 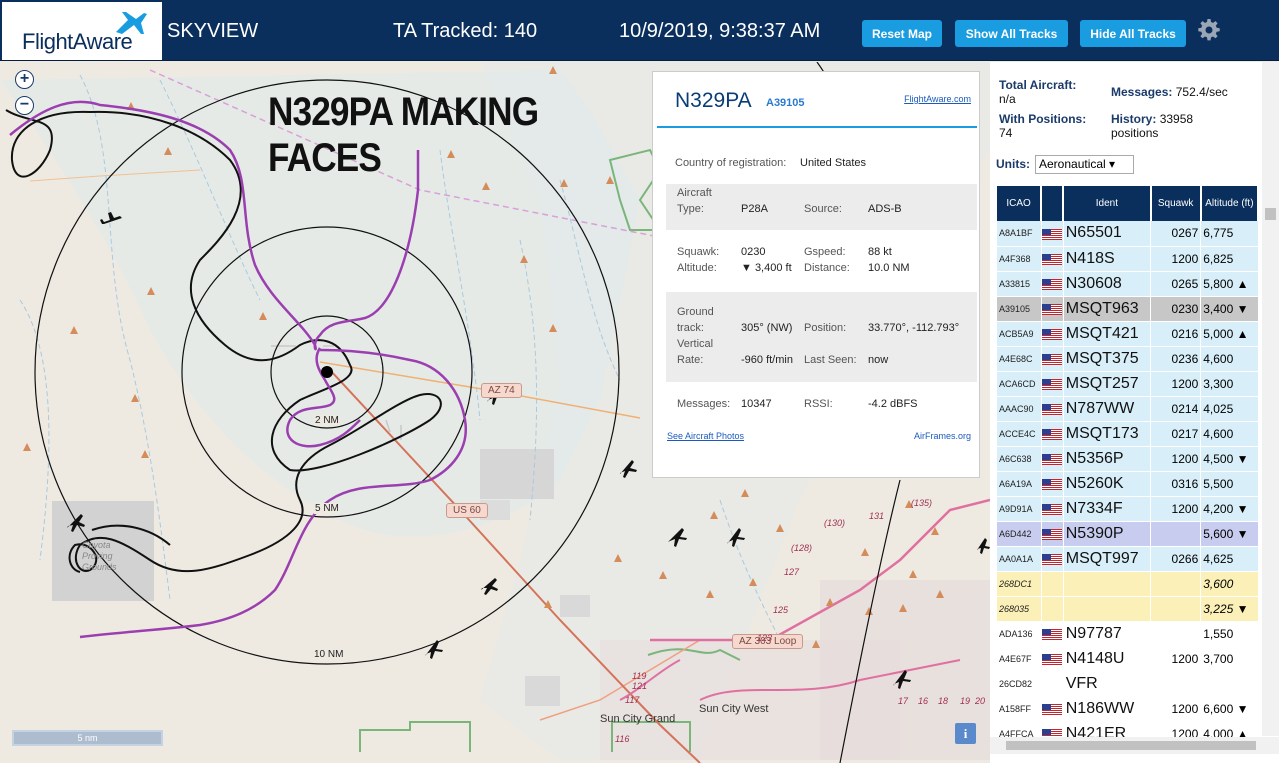 I want to click on vrate-label-2: Rate:, so click(x=690, y=360).